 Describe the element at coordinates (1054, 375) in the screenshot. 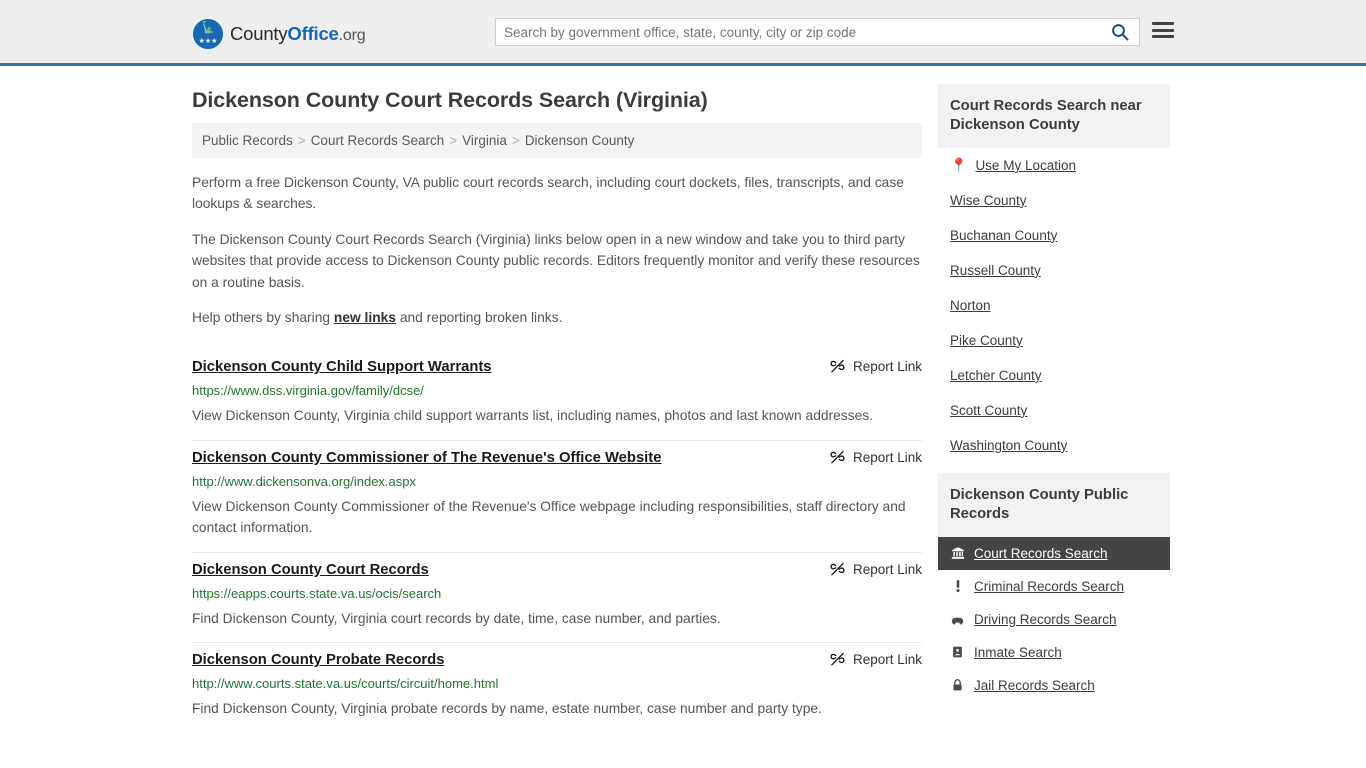

I see `nearby-item-letcher-county: Letcher County` at that location.